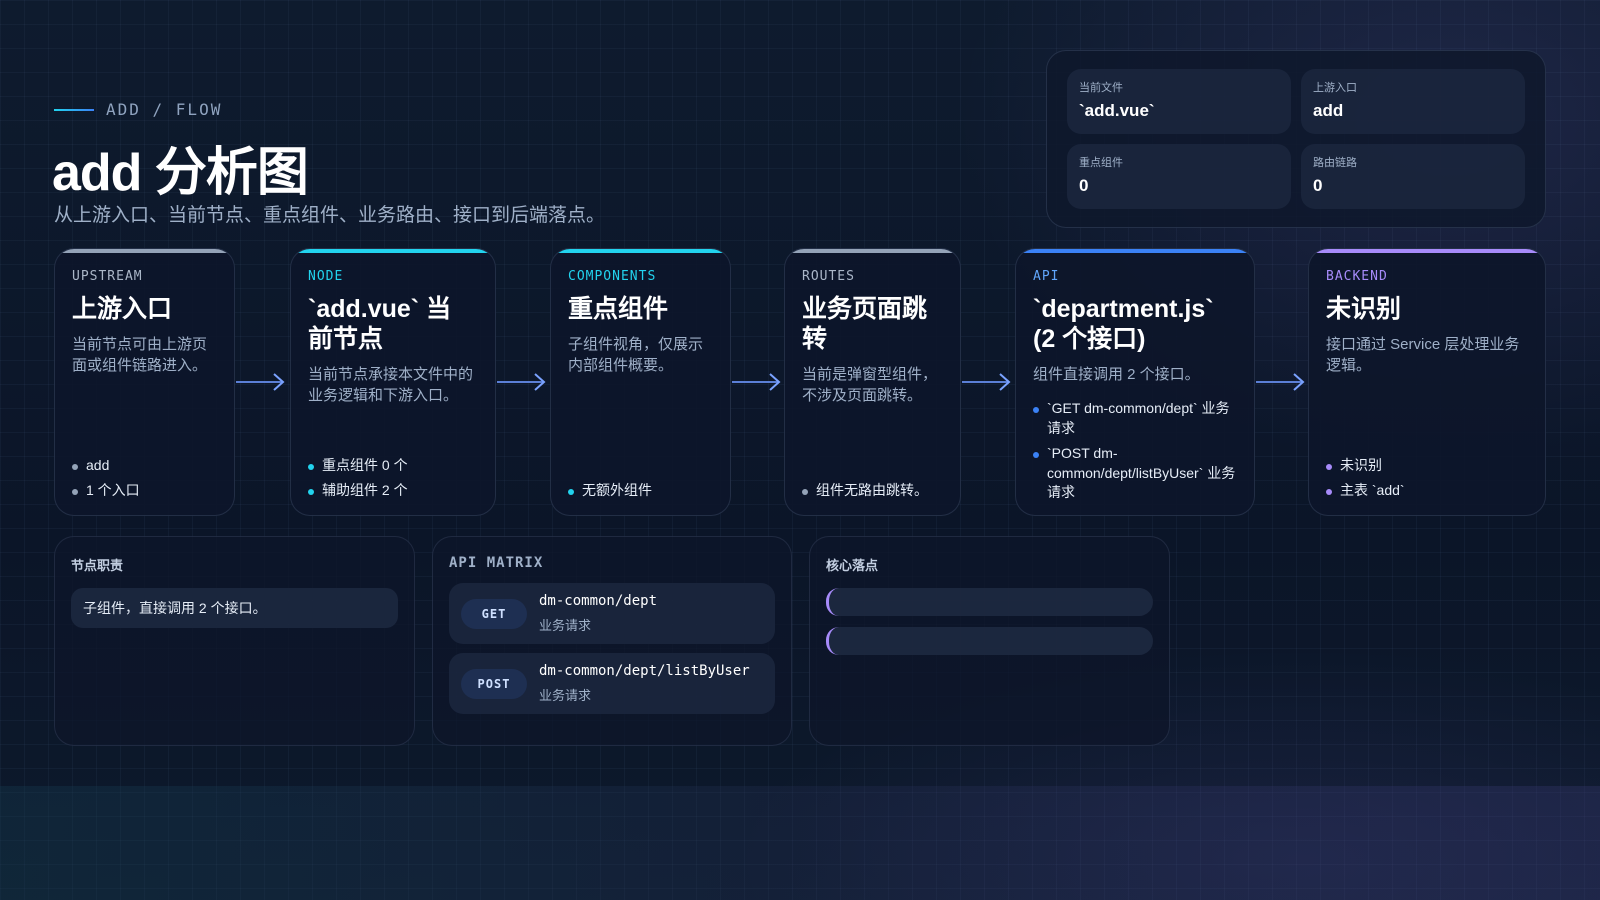 Image resolution: width=1600 pixels, height=900 pixels. What do you see at coordinates (875, 491) in the screenshot?
I see `list-item: 组件无路由跳转。` at bounding box center [875, 491].